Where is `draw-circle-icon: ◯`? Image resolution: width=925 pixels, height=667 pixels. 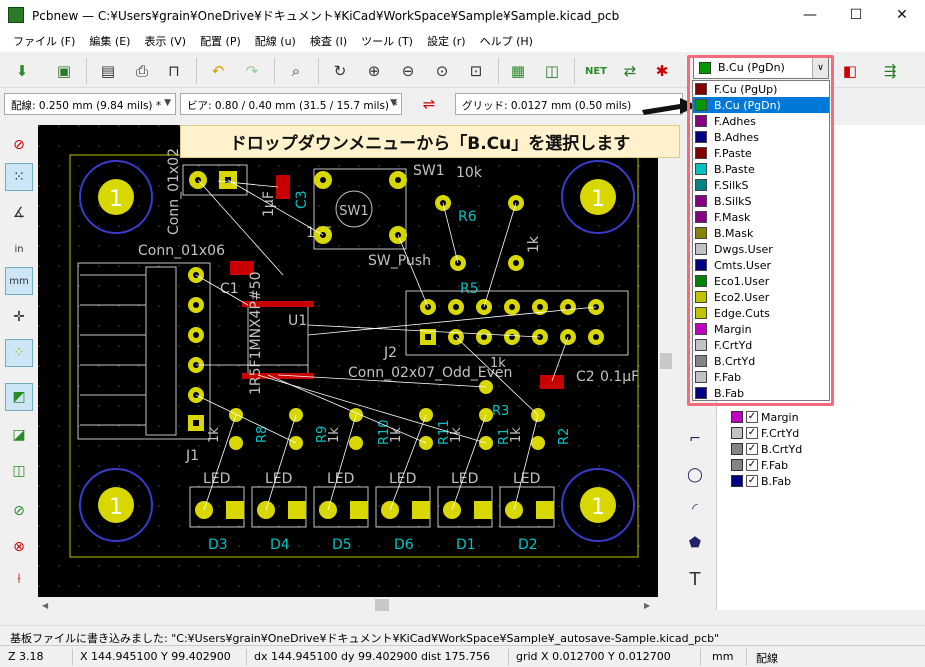 draw-circle-icon: ◯ is located at coordinates (695, 475).